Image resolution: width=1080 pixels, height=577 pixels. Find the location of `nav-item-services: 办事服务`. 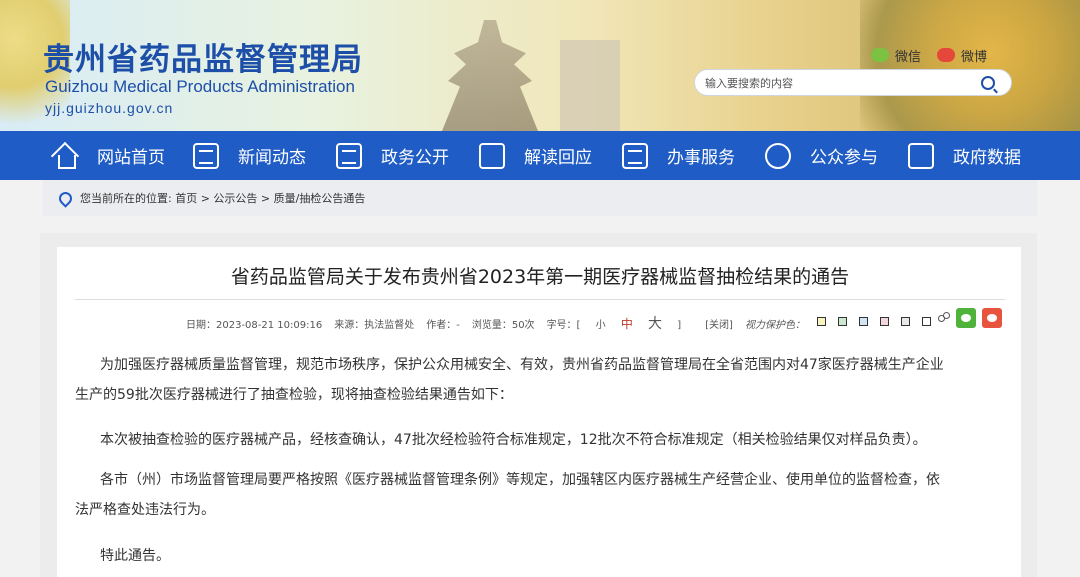

nav-item-services: 办事服务 is located at coordinates (678, 155).